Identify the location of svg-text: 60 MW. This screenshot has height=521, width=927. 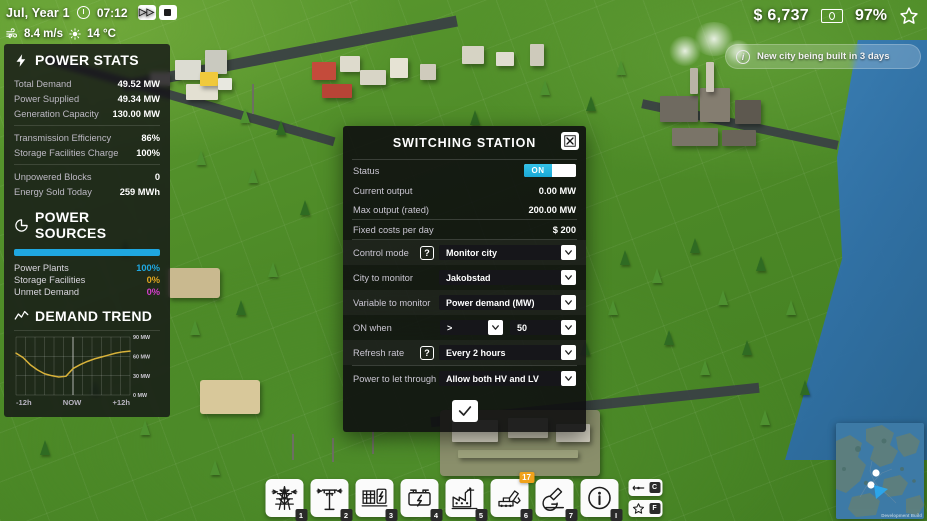
(142, 358).